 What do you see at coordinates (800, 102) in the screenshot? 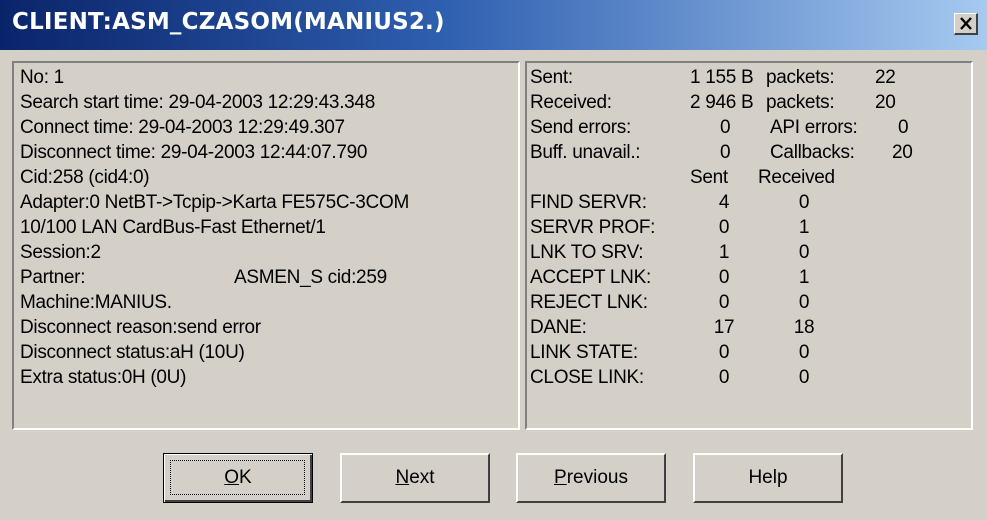
I see `stat-received-packets-label: packets:` at bounding box center [800, 102].